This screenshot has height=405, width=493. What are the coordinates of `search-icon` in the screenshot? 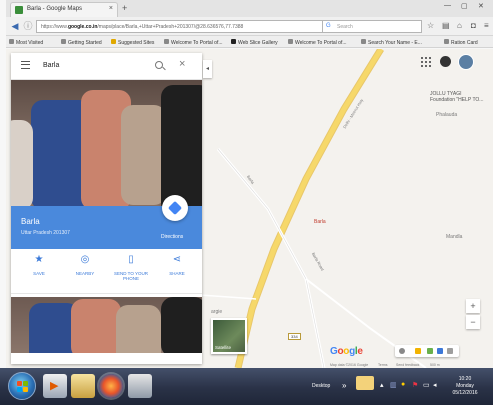 It's located at (159, 65).